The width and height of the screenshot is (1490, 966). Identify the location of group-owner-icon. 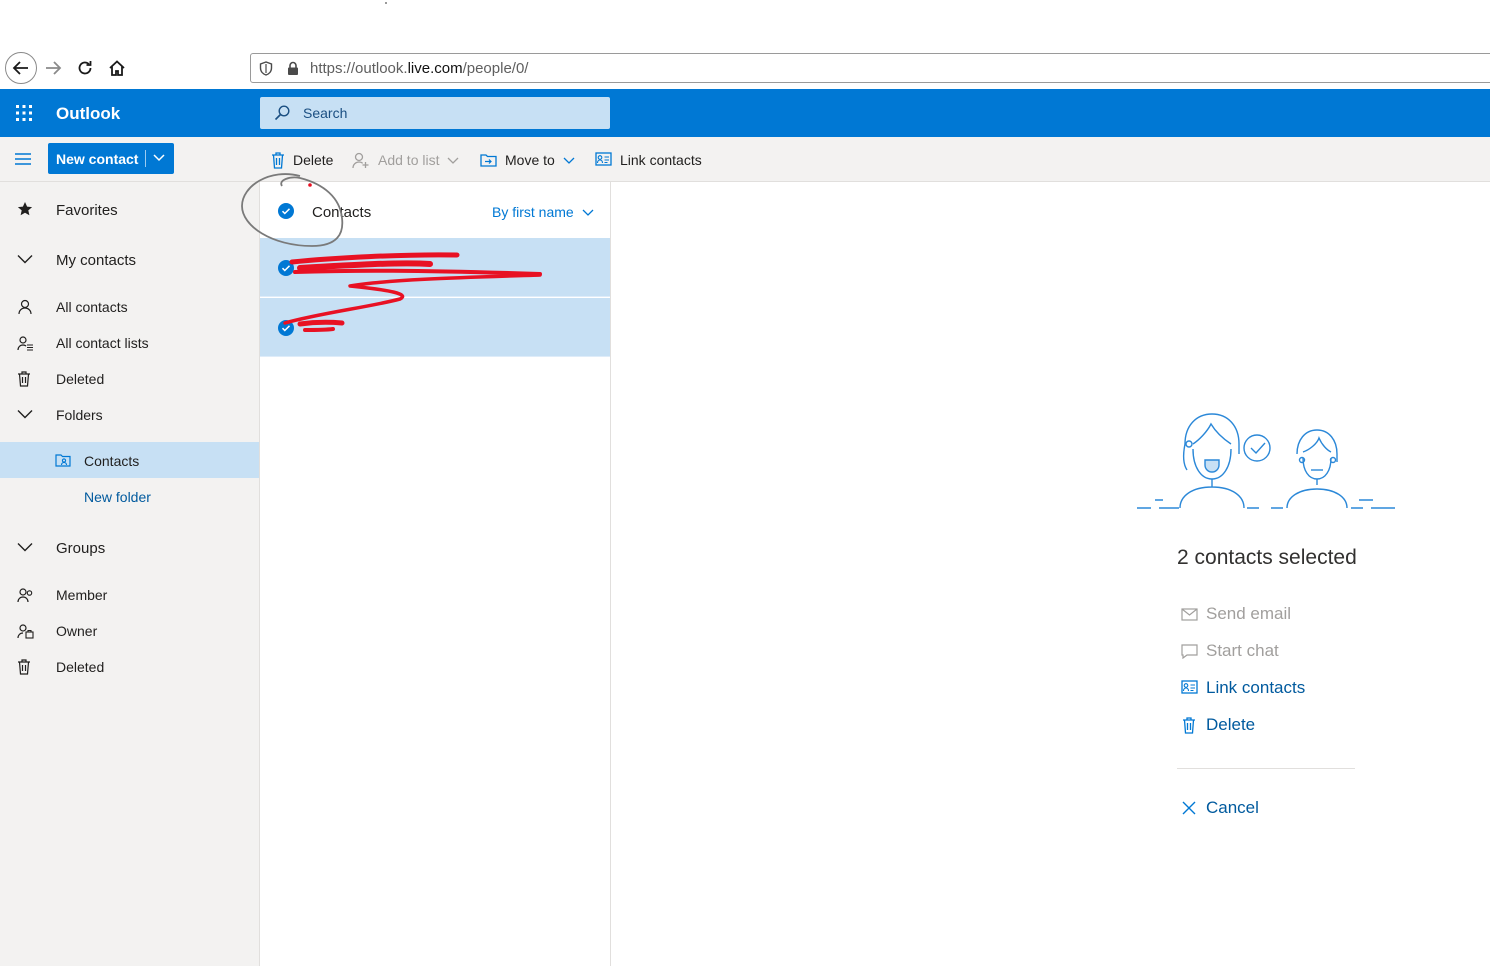
(25, 631).